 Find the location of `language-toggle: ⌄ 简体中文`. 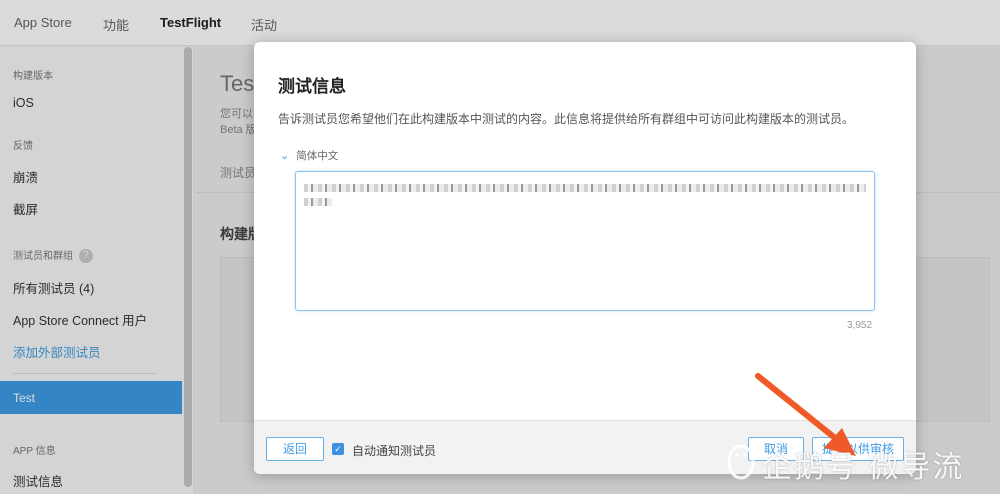

language-toggle: ⌄ 简体中文 is located at coordinates (309, 155).